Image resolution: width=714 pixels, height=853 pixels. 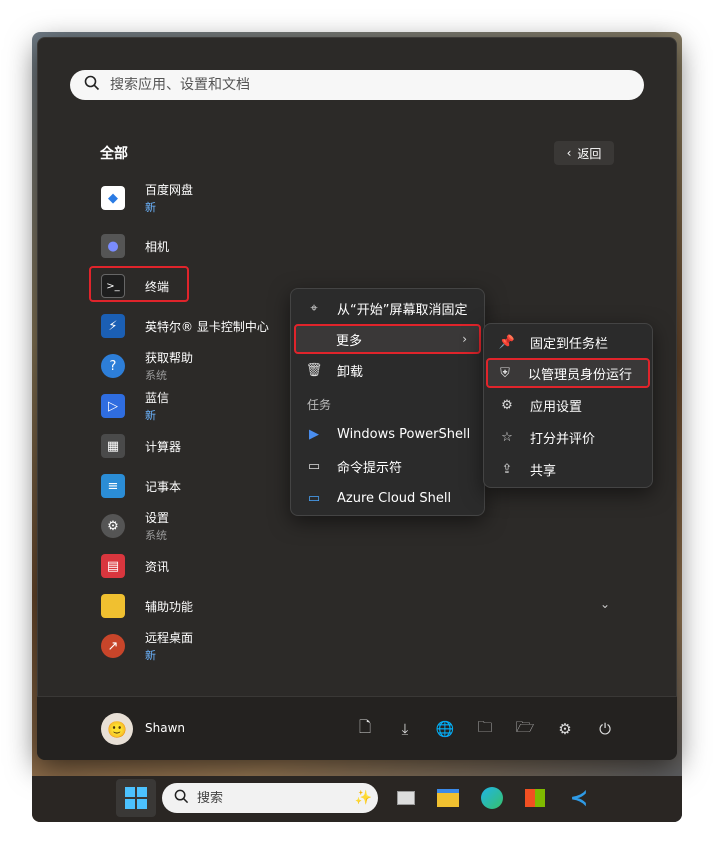 I want to click on camera-icon: ●, so click(x=113, y=246).